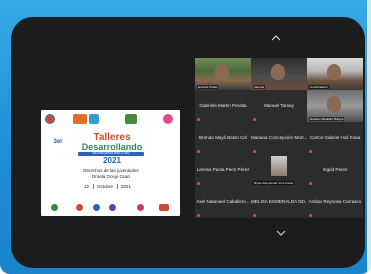 Image resolution: width=371 pixels, height=274 pixels. I want to click on participant-label: Ernesto Chalé, so click(208, 87).